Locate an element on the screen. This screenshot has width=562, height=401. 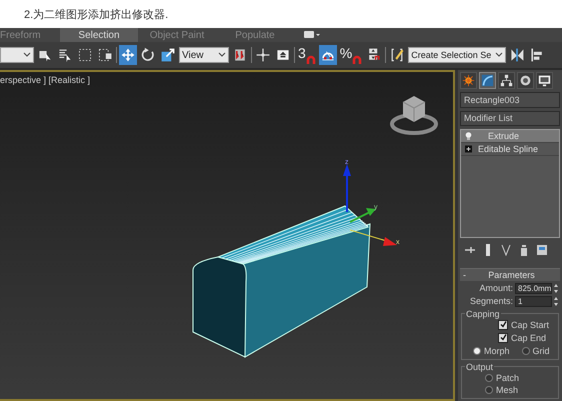
configure-icon is located at coordinates (542, 250).